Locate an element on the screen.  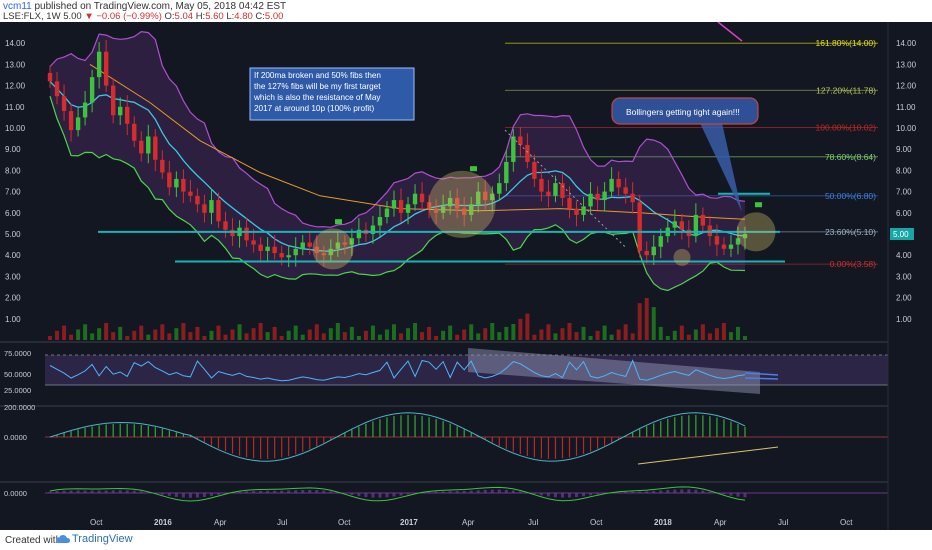
x-tick-2: Apr is located at coordinates (220, 522).